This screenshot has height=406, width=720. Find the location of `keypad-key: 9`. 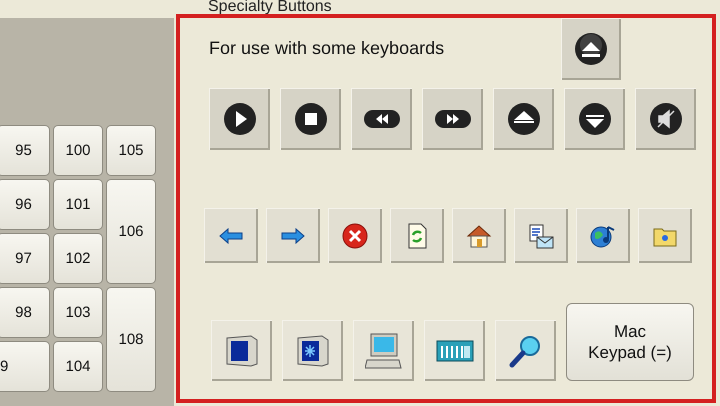

keypad-key: 9 is located at coordinates (25, 366).